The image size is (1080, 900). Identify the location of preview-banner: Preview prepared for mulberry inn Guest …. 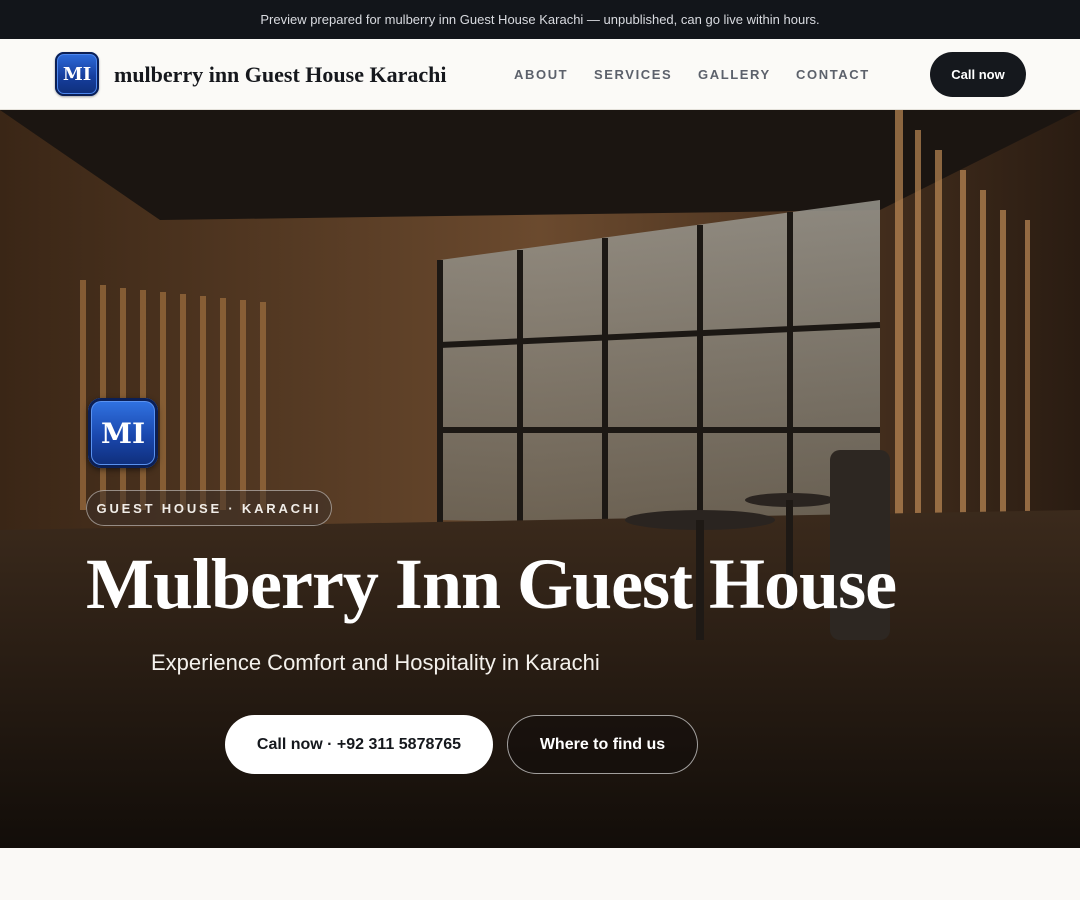
(540, 19).